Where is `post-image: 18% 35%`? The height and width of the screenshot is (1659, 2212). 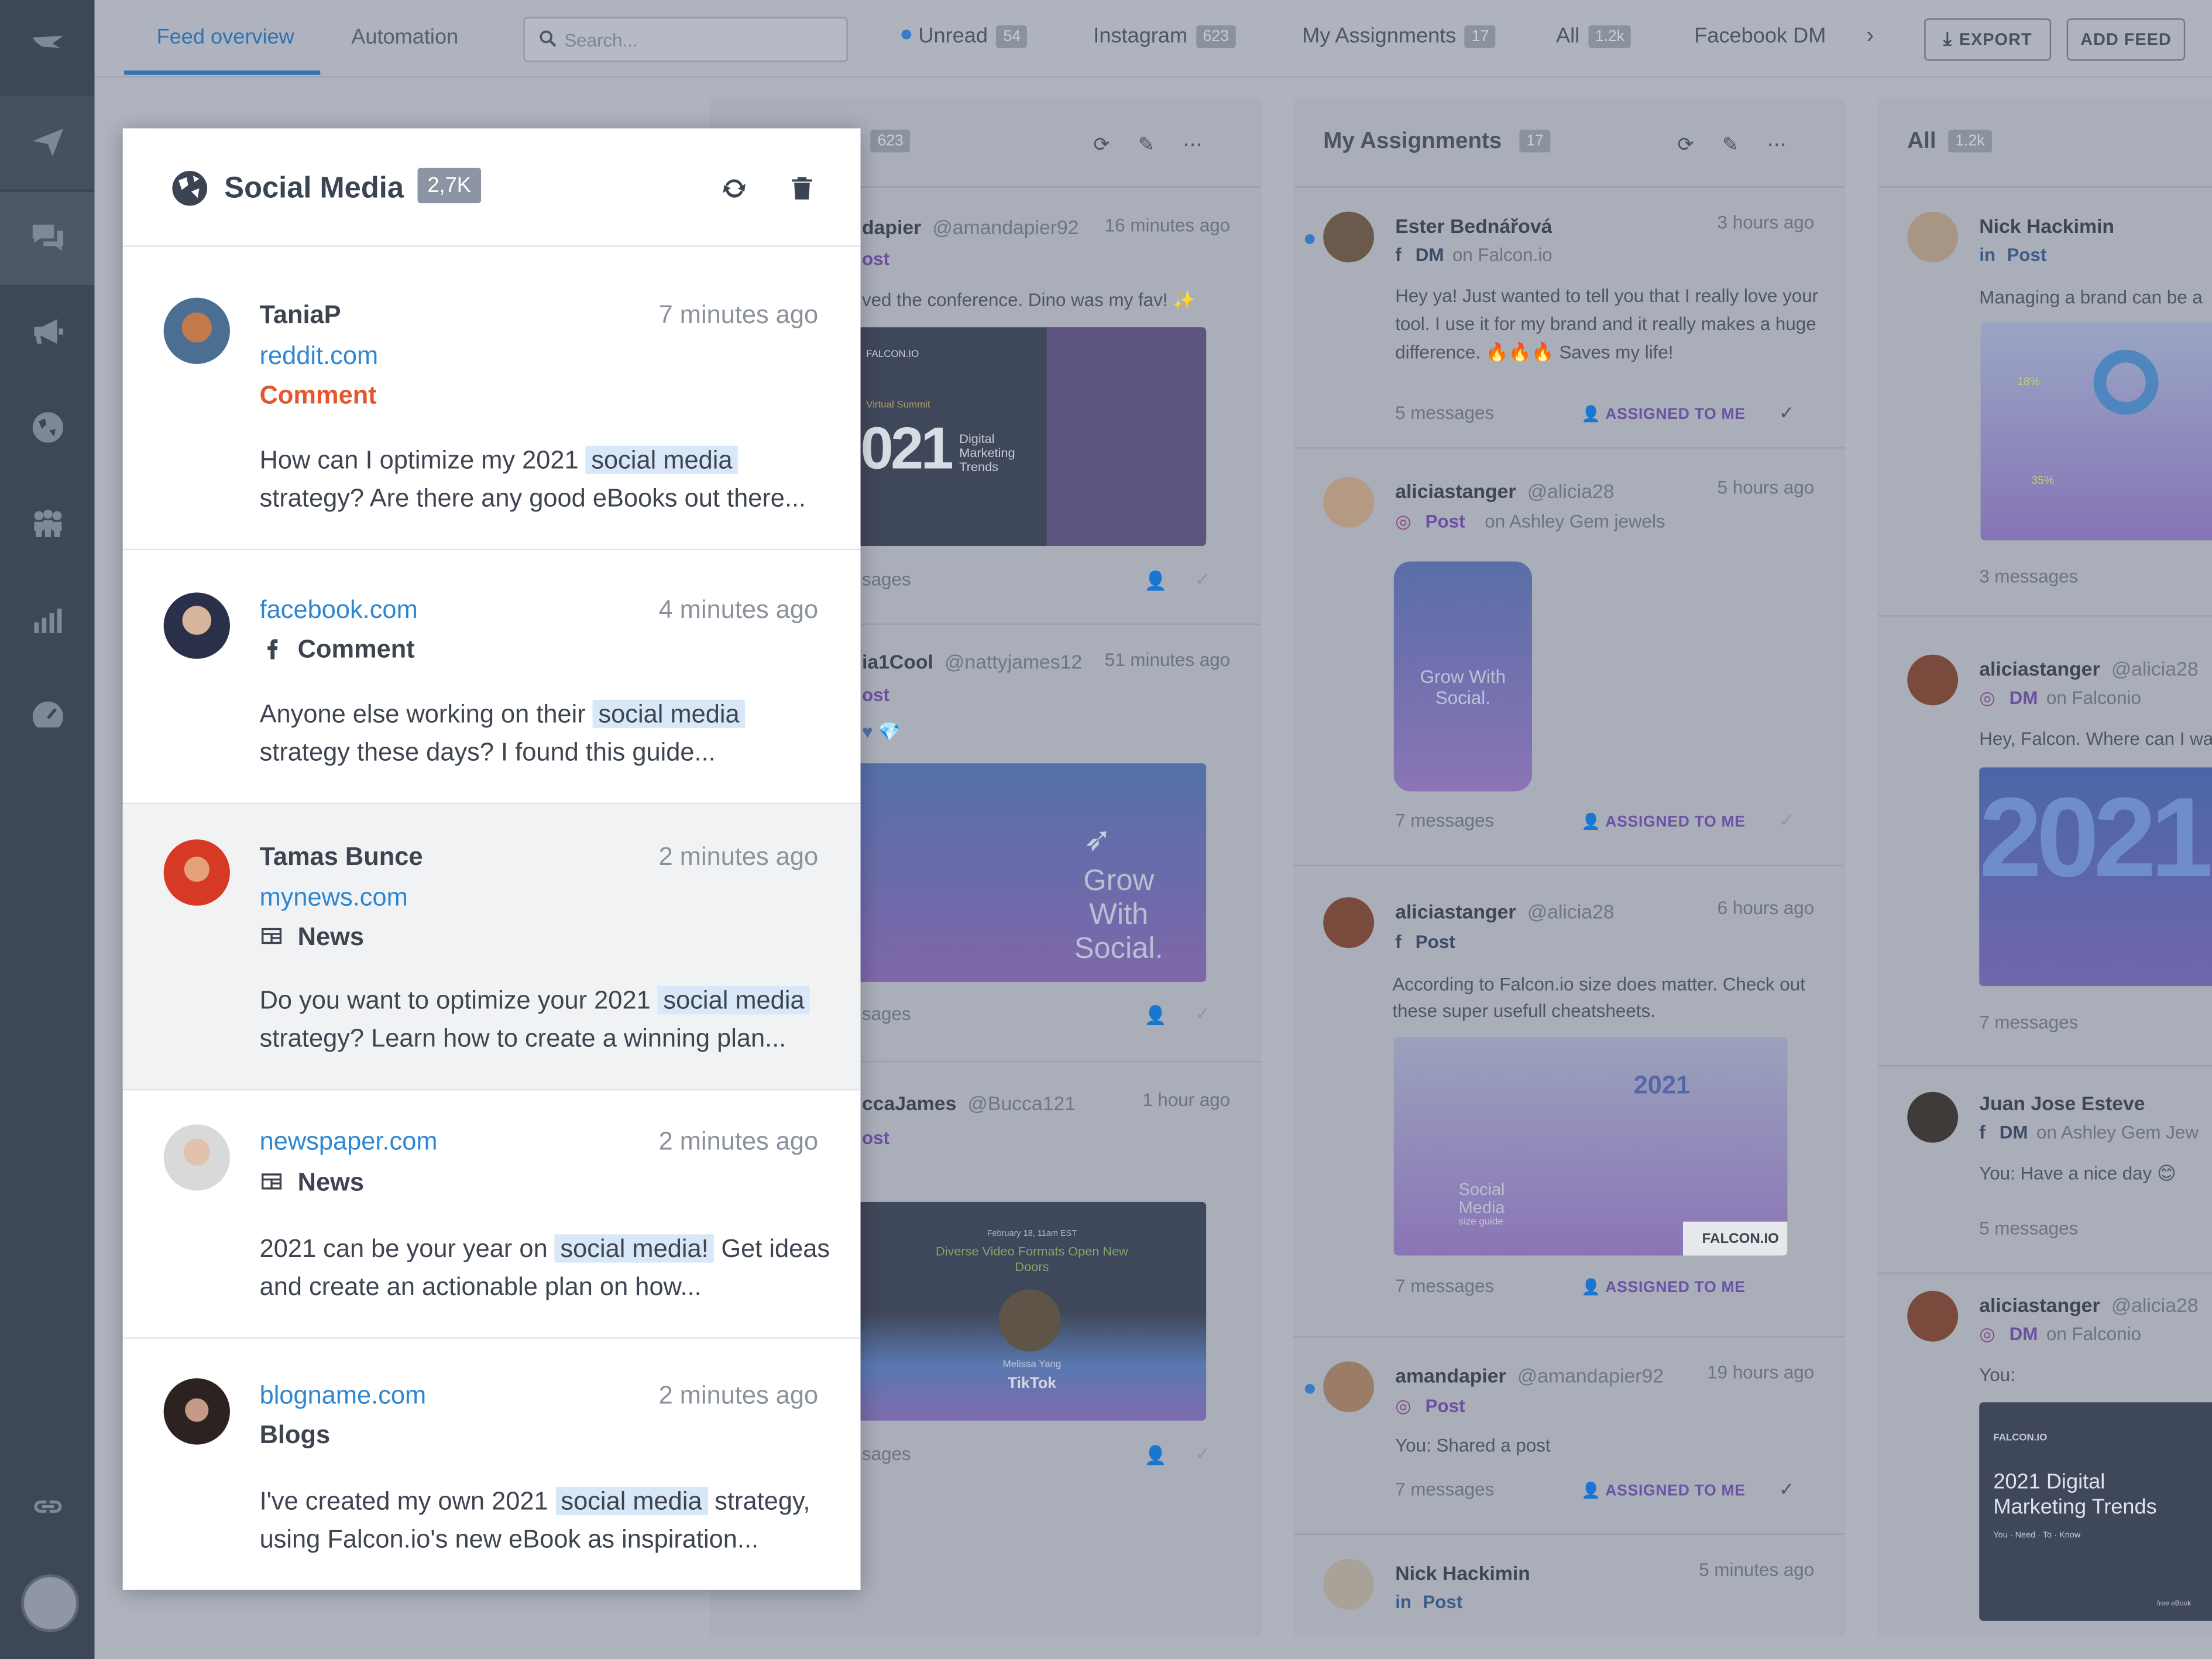 post-image: 18% 35% is located at coordinates (2096, 431).